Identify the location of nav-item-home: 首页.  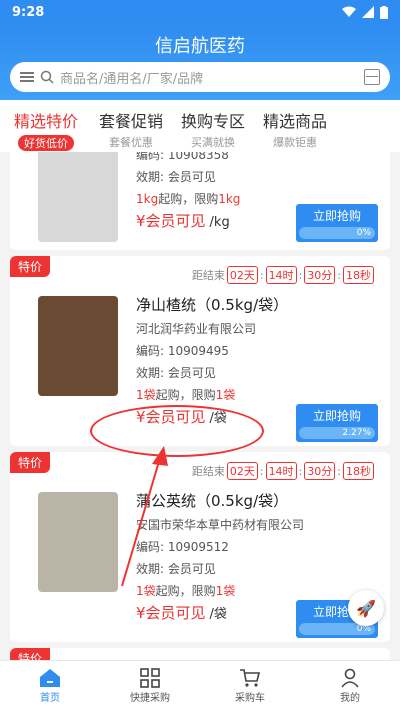
(50, 686).